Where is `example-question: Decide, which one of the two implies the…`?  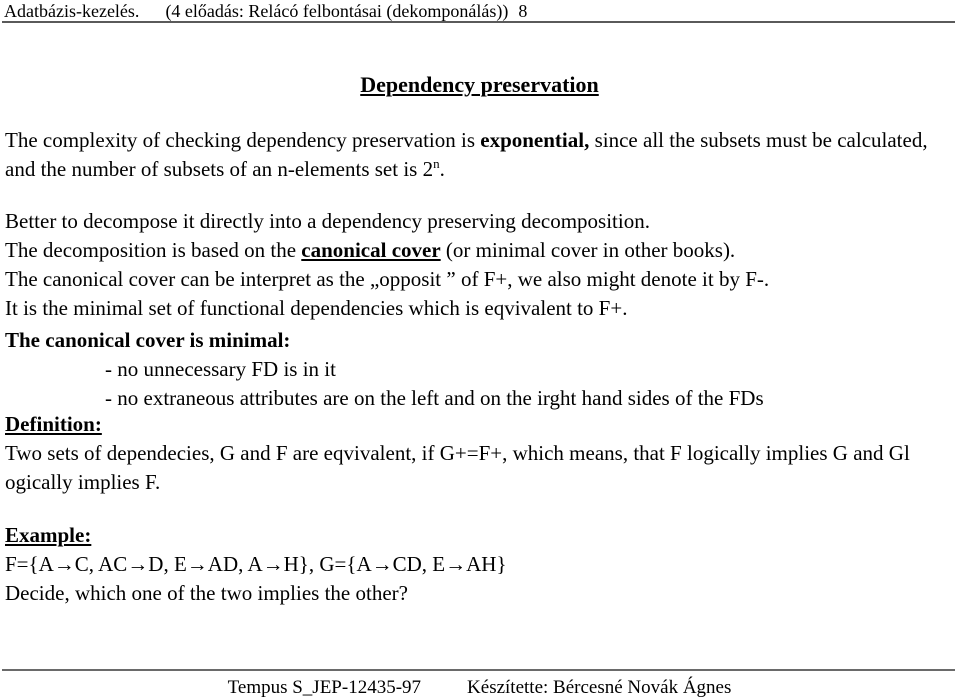
example-question: Decide, which one of the two implies the… is located at coordinates (206, 593).